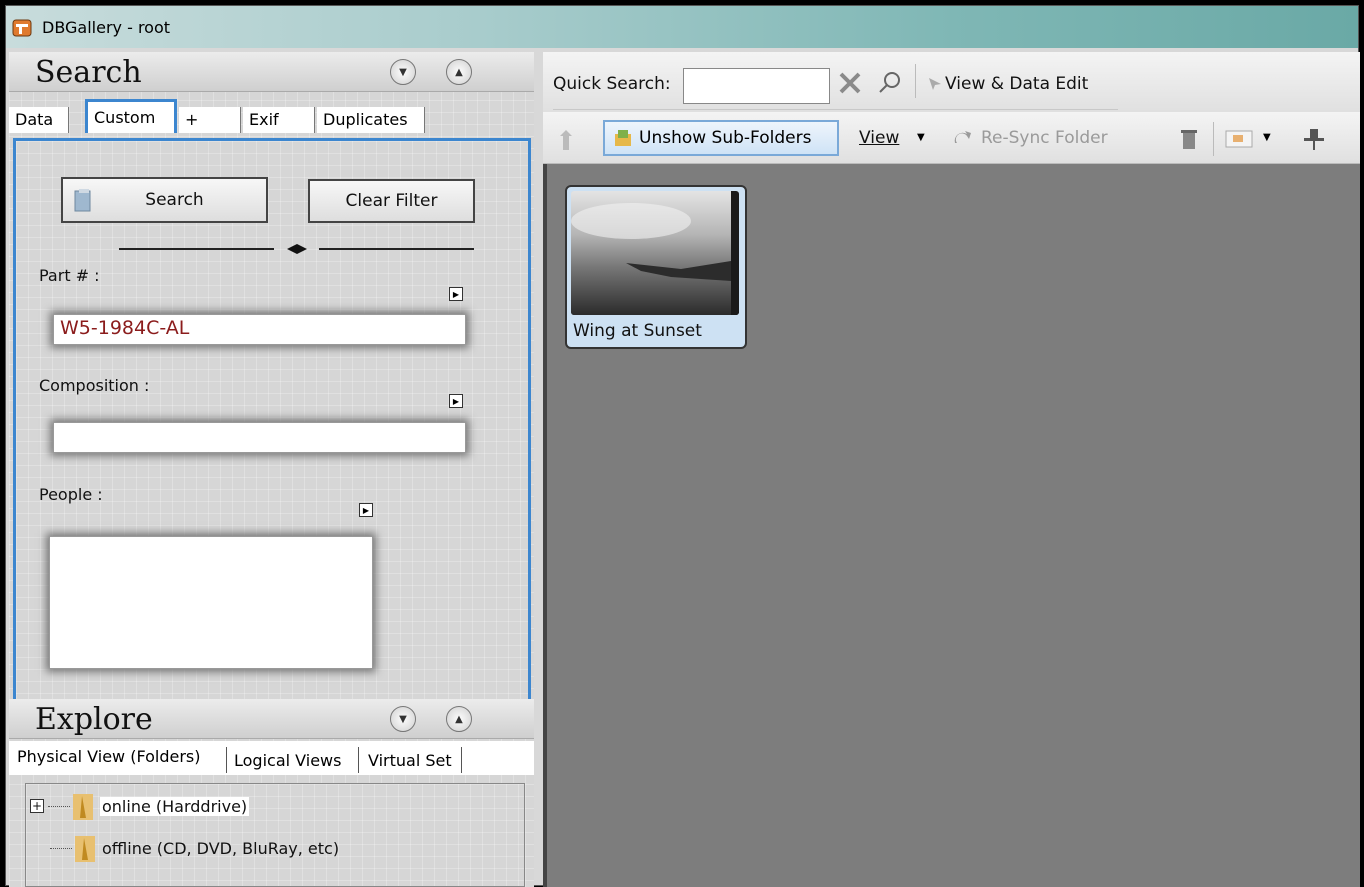 Image resolution: width=1364 pixels, height=887 pixels. I want to click on thumbnail-label: Wing at Sunset, so click(637, 331).